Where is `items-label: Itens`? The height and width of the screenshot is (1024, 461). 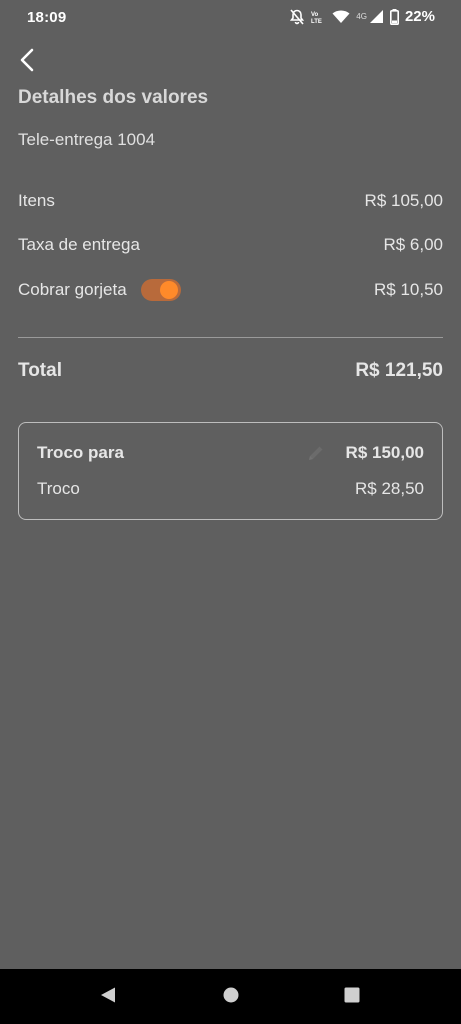
items-label: Itens is located at coordinates (36, 200).